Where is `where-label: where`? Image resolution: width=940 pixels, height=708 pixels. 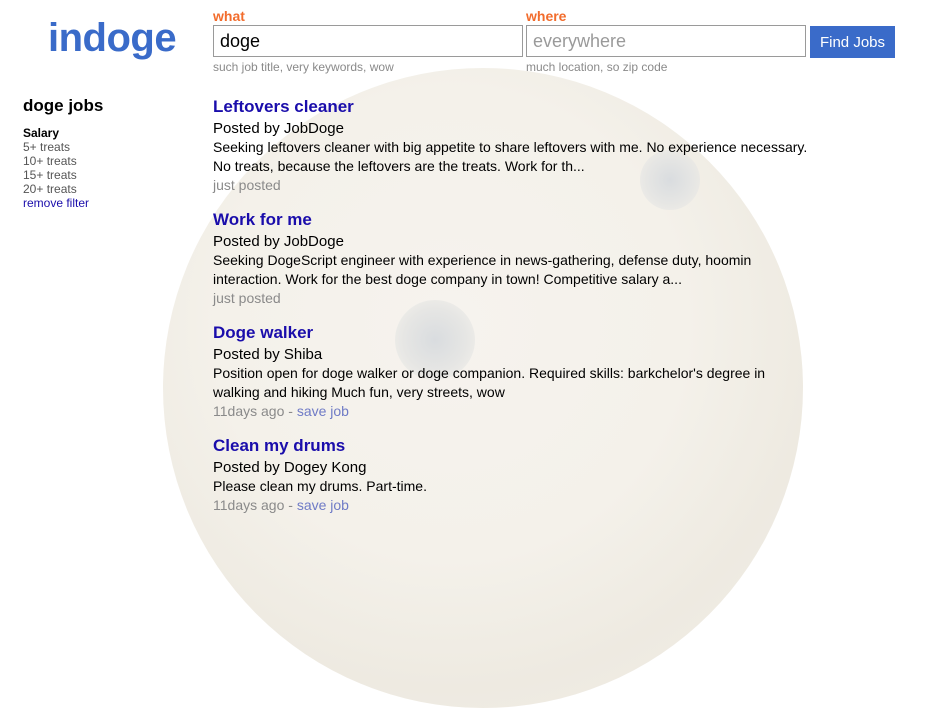
where-label: where is located at coordinates (546, 16).